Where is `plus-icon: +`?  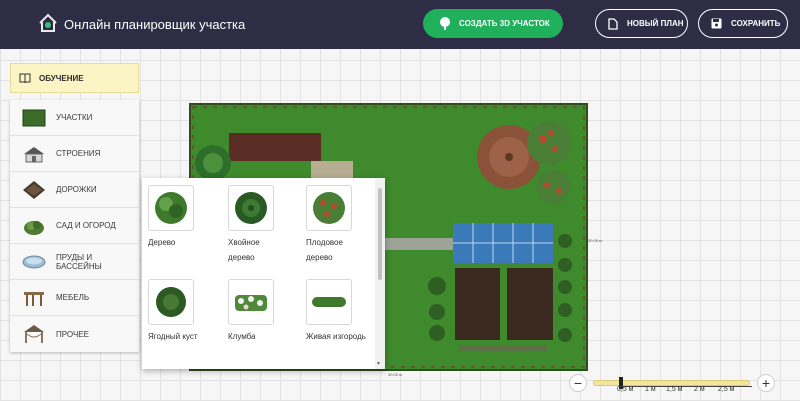 plus-icon: + is located at coordinates (766, 383).